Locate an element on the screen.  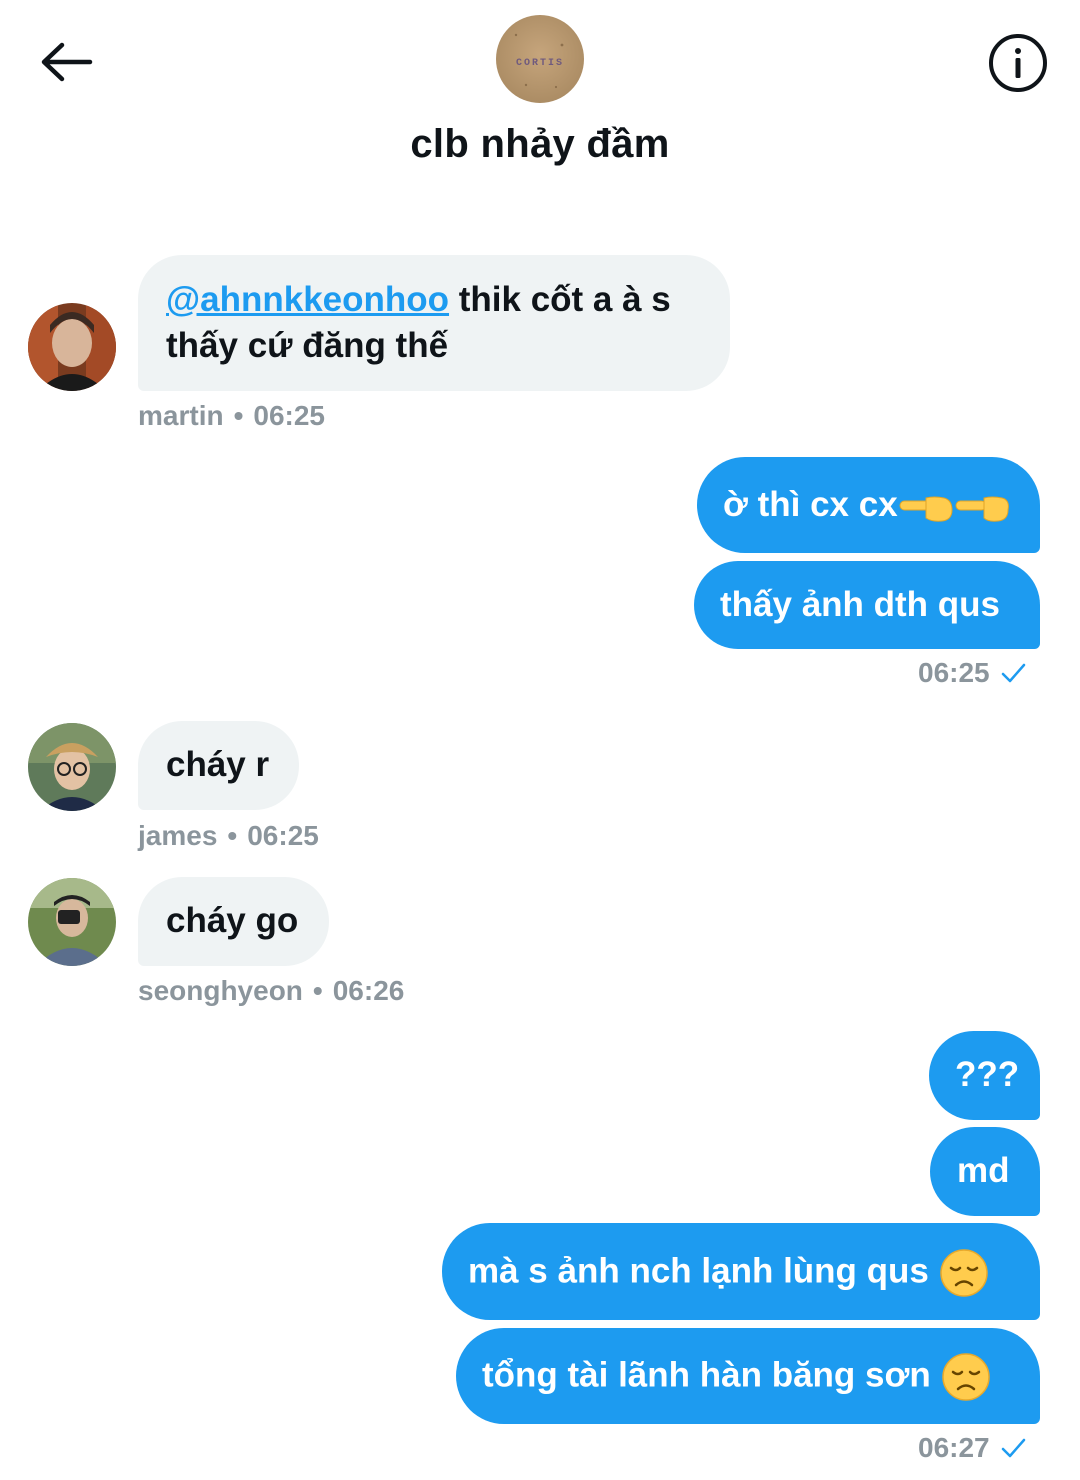
message-bubble-outgoing: tổng tài lãnh hàn băng sơn is located at coordinates (748, 1376).